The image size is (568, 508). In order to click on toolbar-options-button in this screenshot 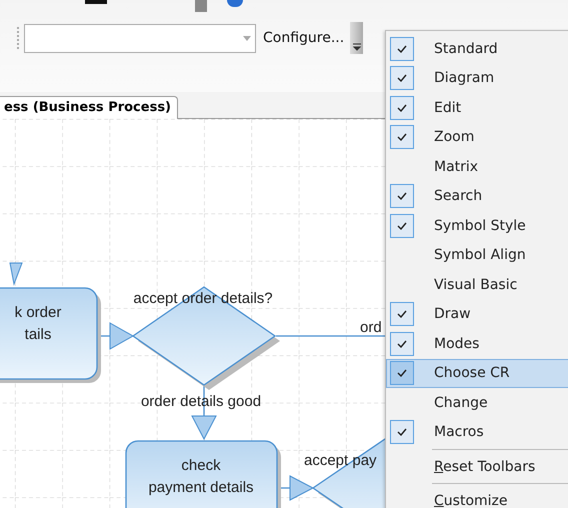, I will do `click(357, 38)`.